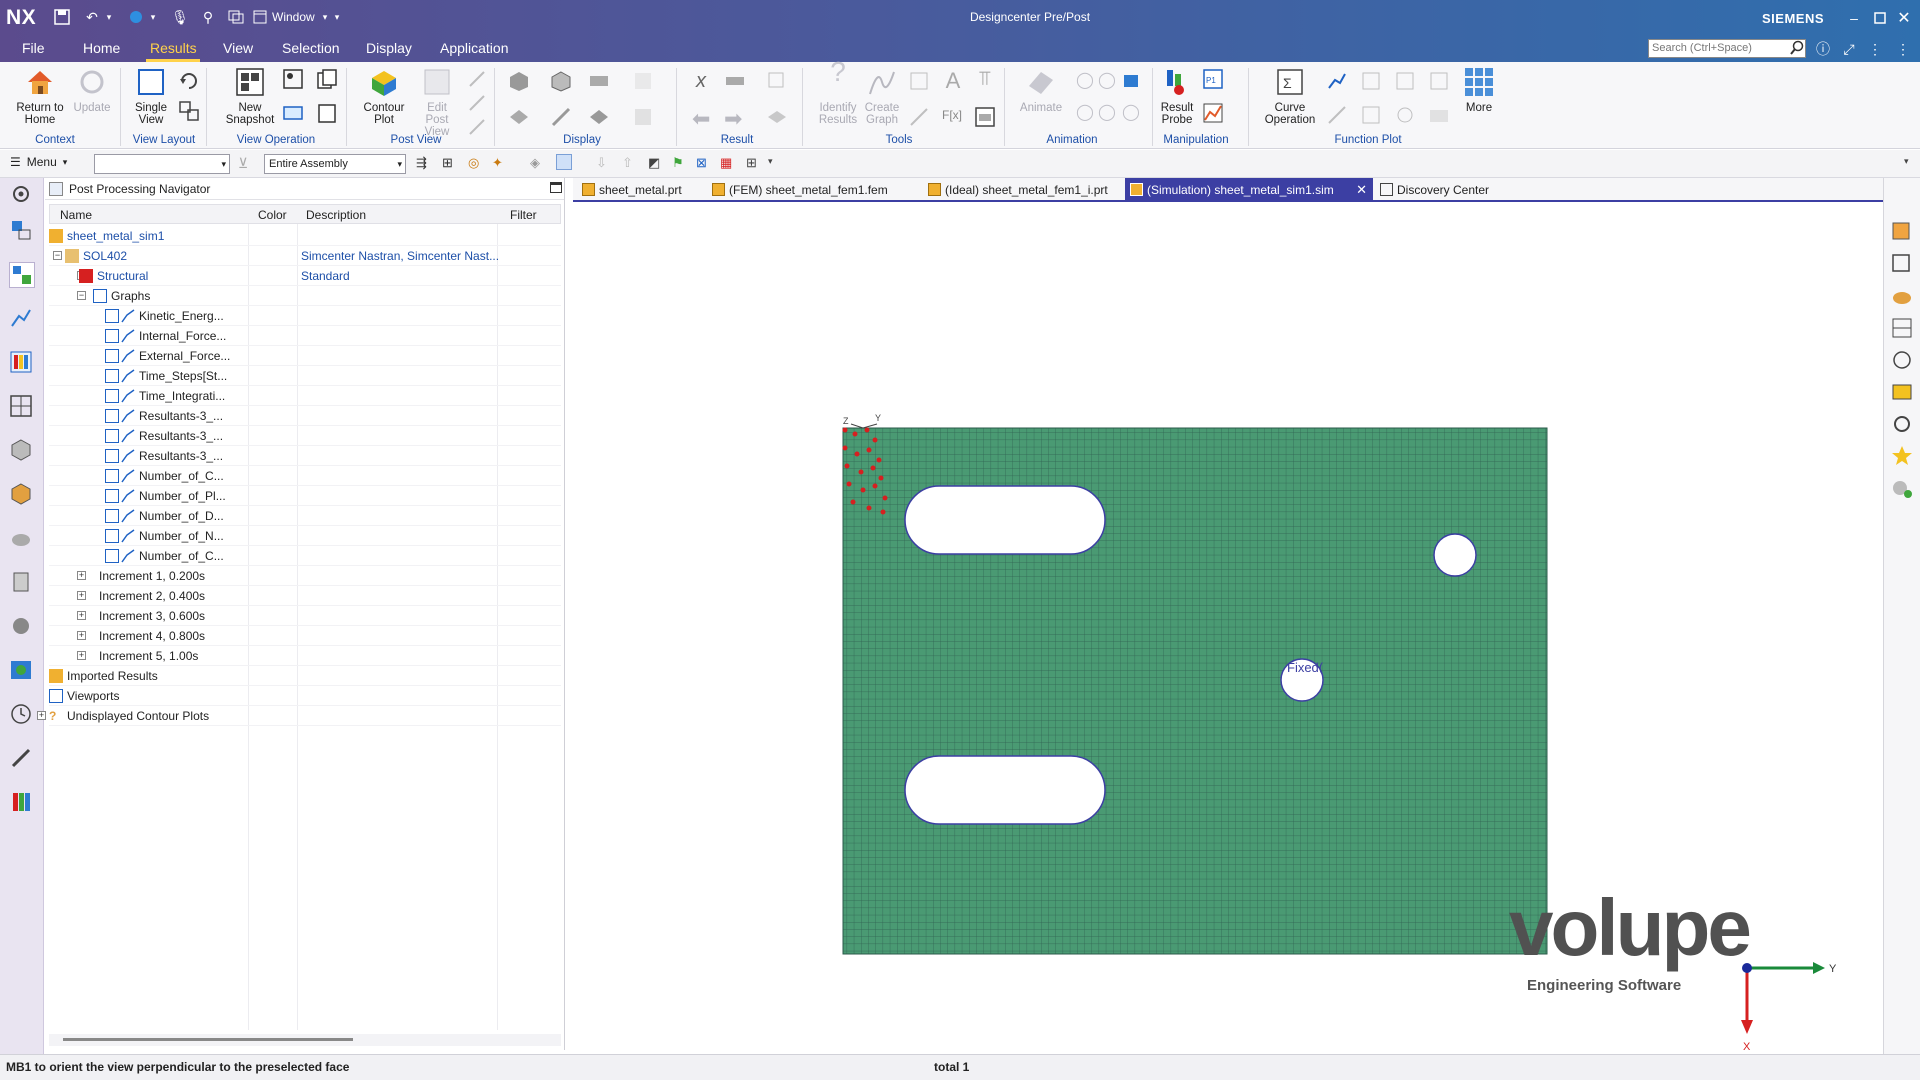 The width and height of the screenshot is (1920, 1080). Describe the element at coordinates (22, 407) in the screenshot. I see `layout-grid-icon` at that location.